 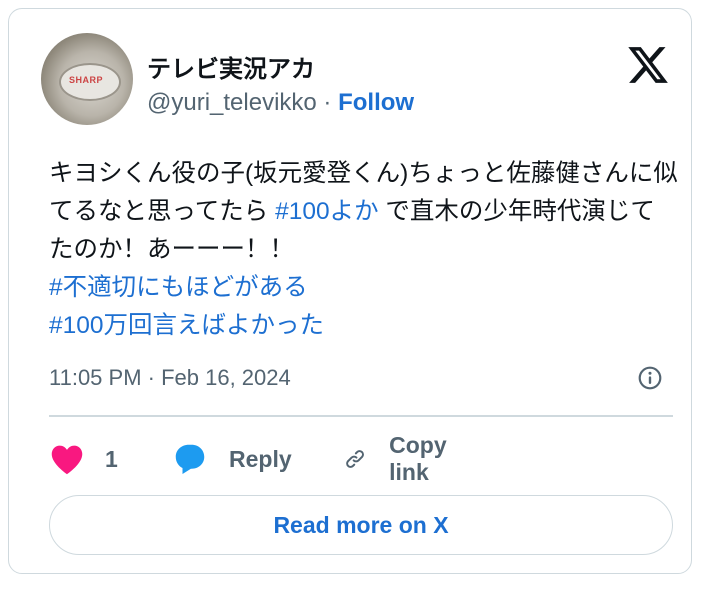 What do you see at coordinates (178, 287) in the screenshot?
I see `hashtag-link: #不適切にもほどがある` at bounding box center [178, 287].